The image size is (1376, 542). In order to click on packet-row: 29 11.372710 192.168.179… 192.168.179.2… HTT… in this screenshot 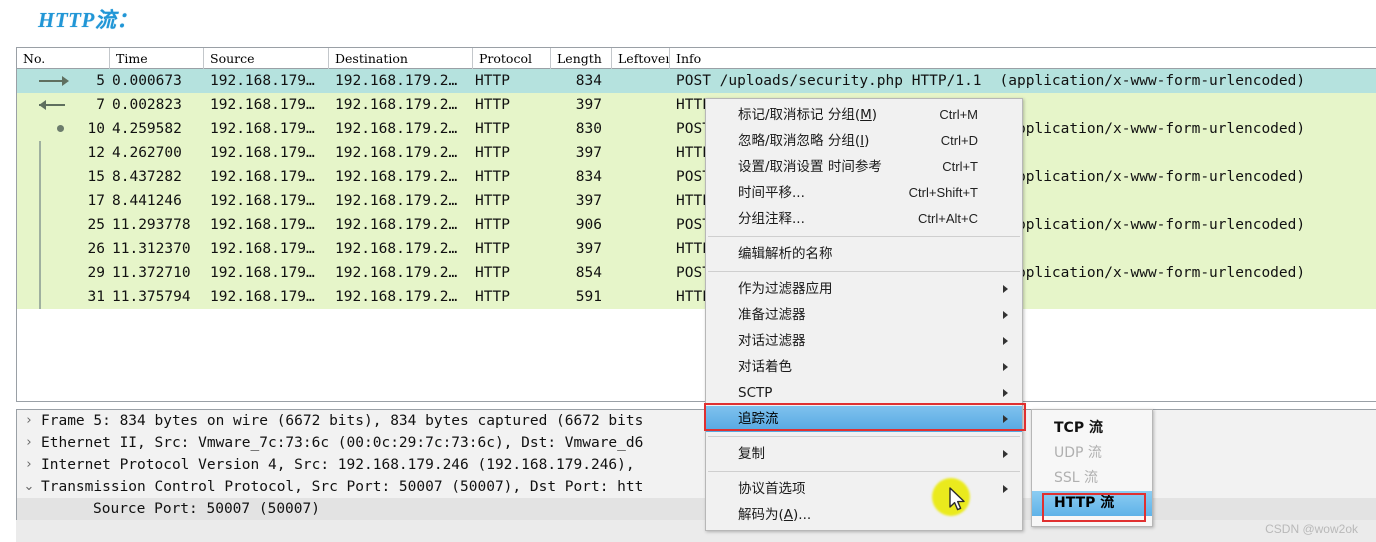, I will do `click(696, 273)`.